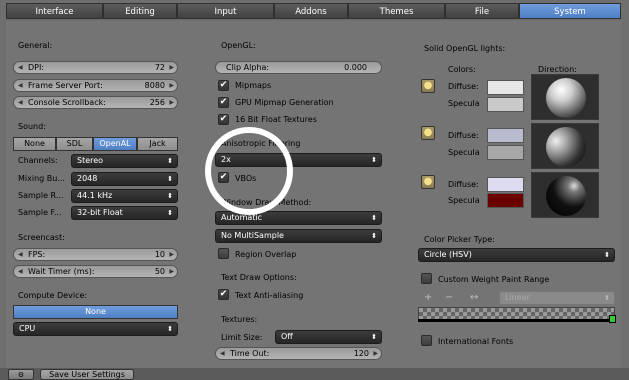 The image size is (629, 380). Describe the element at coordinates (34, 144) in the screenshot. I see `sound-option-none: None` at that location.